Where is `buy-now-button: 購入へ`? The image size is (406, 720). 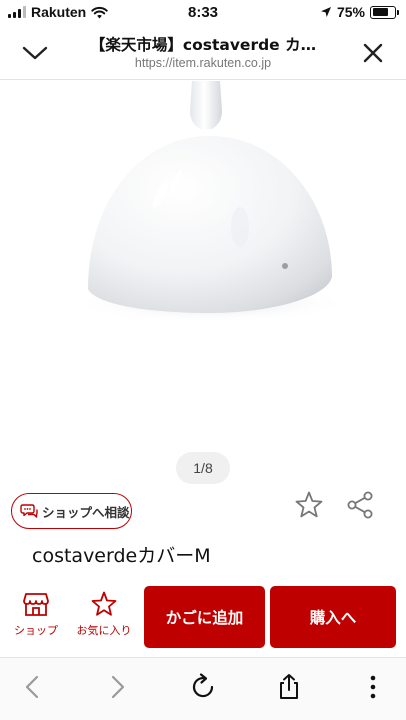 buy-now-button: 購入へ is located at coordinates (333, 617).